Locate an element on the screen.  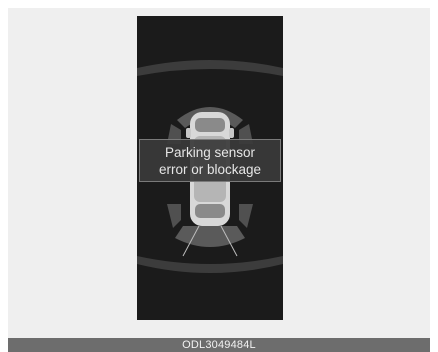
image-code-text: ODL3049484L is located at coordinates (219, 345).